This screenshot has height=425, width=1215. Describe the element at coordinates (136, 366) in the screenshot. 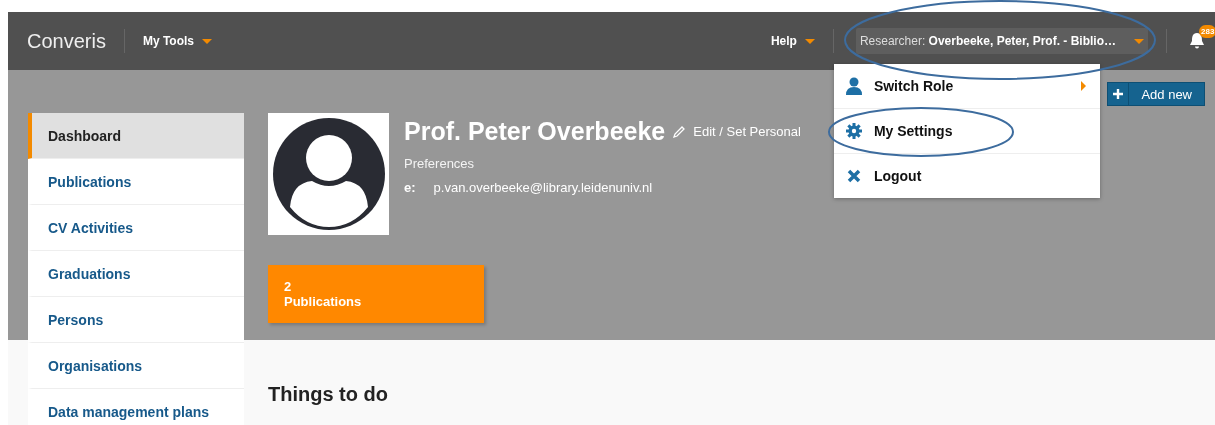

I see `sidebar-item: Organisations` at that location.